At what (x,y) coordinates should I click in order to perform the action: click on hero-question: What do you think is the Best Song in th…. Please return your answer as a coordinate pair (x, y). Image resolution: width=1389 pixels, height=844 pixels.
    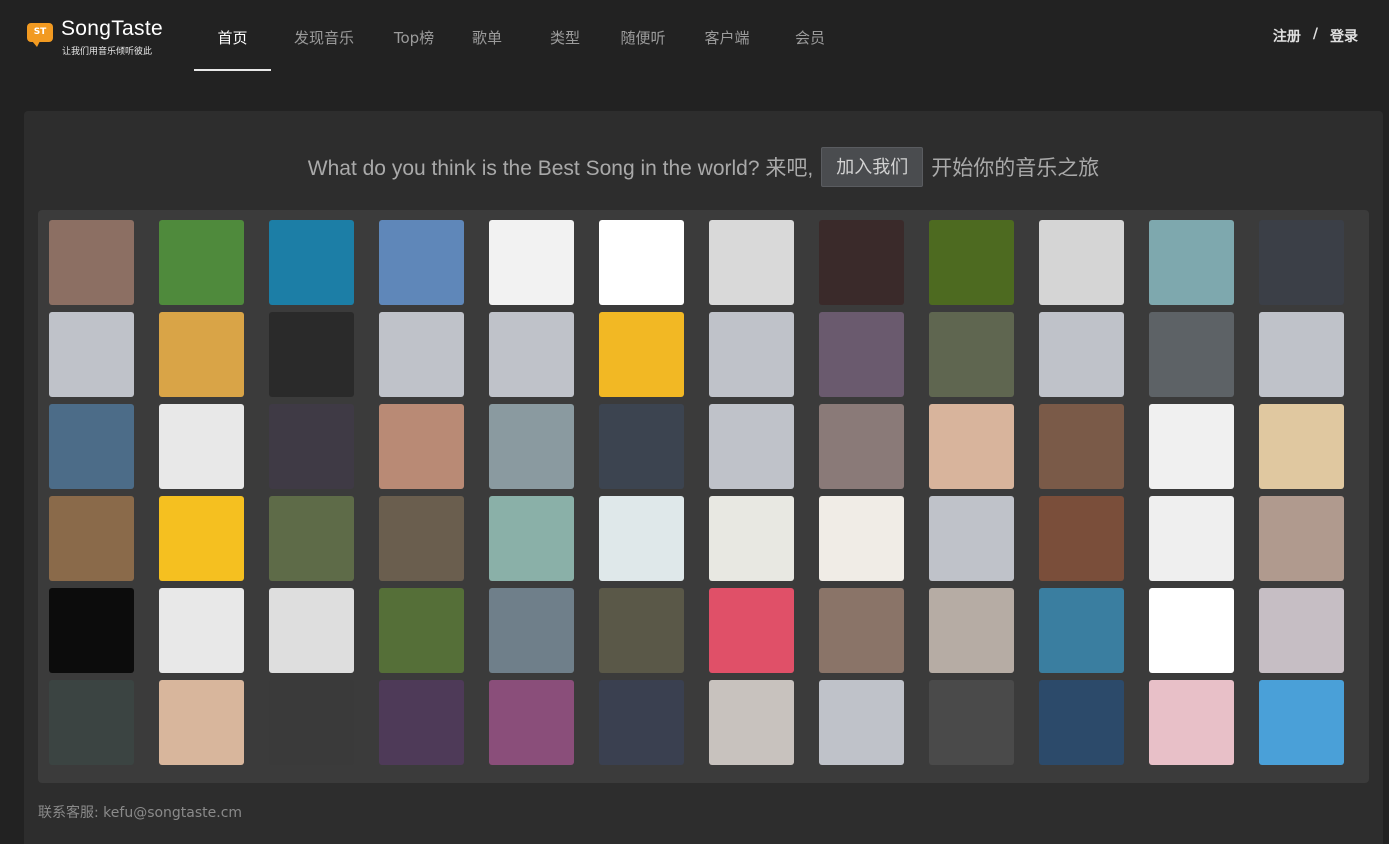
    Looking at the image, I should click on (560, 168).